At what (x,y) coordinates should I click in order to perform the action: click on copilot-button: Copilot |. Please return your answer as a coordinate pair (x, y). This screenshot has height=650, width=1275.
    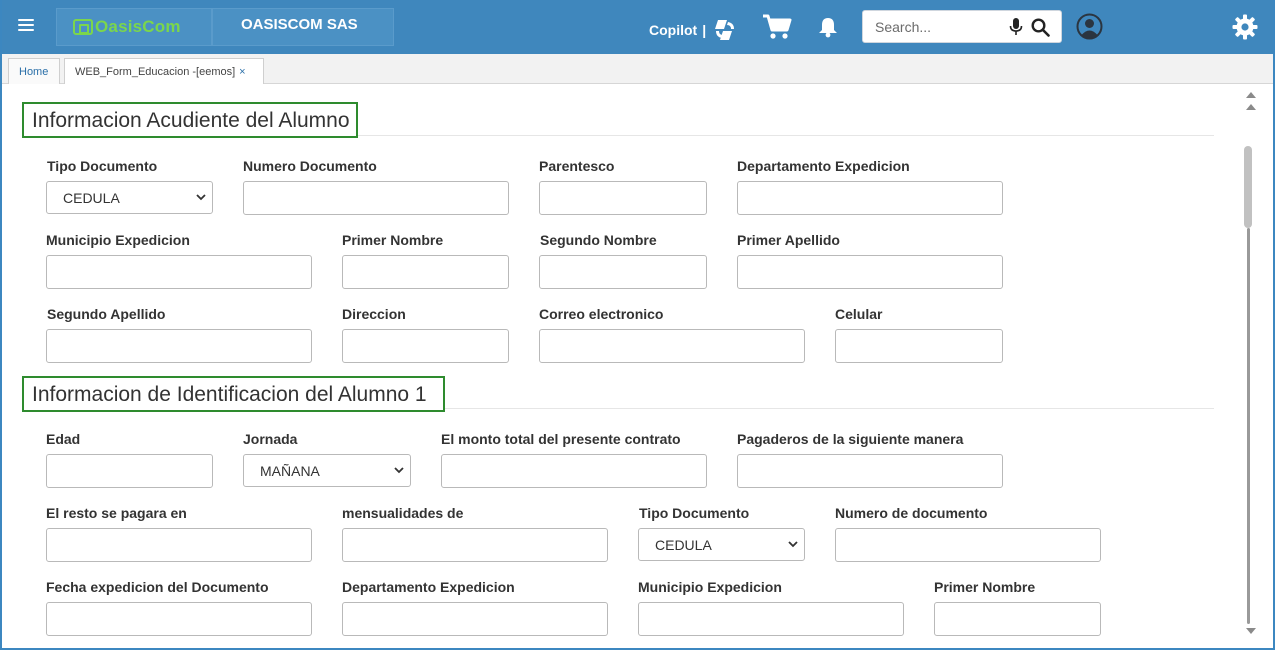
    Looking at the image, I should click on (693, 30).